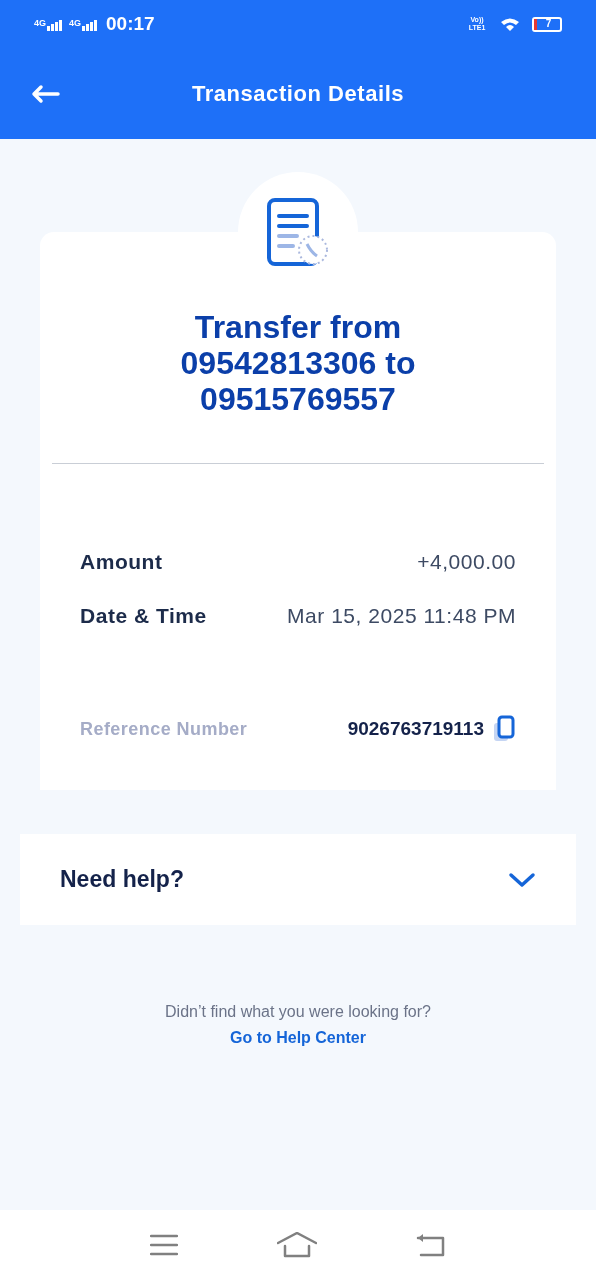 This screenshot has height=1280, width=596. What do you see at coordinates (547, 24) in the screenshot?
I see `battery-icon: 7` at bounding box center [547, 24].